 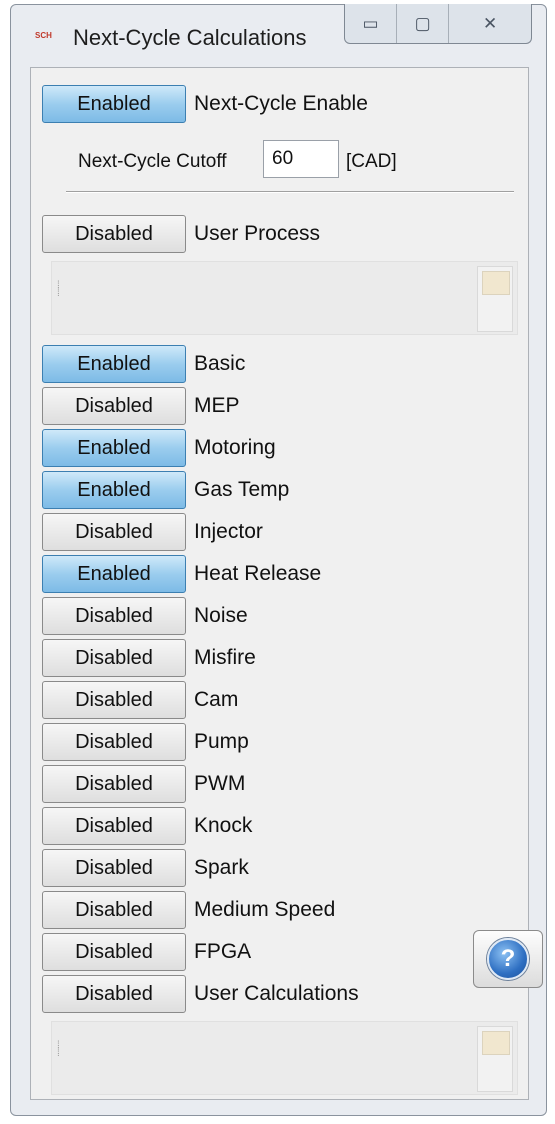 I want to click on help-button: ?, so click(x=508, y=959).